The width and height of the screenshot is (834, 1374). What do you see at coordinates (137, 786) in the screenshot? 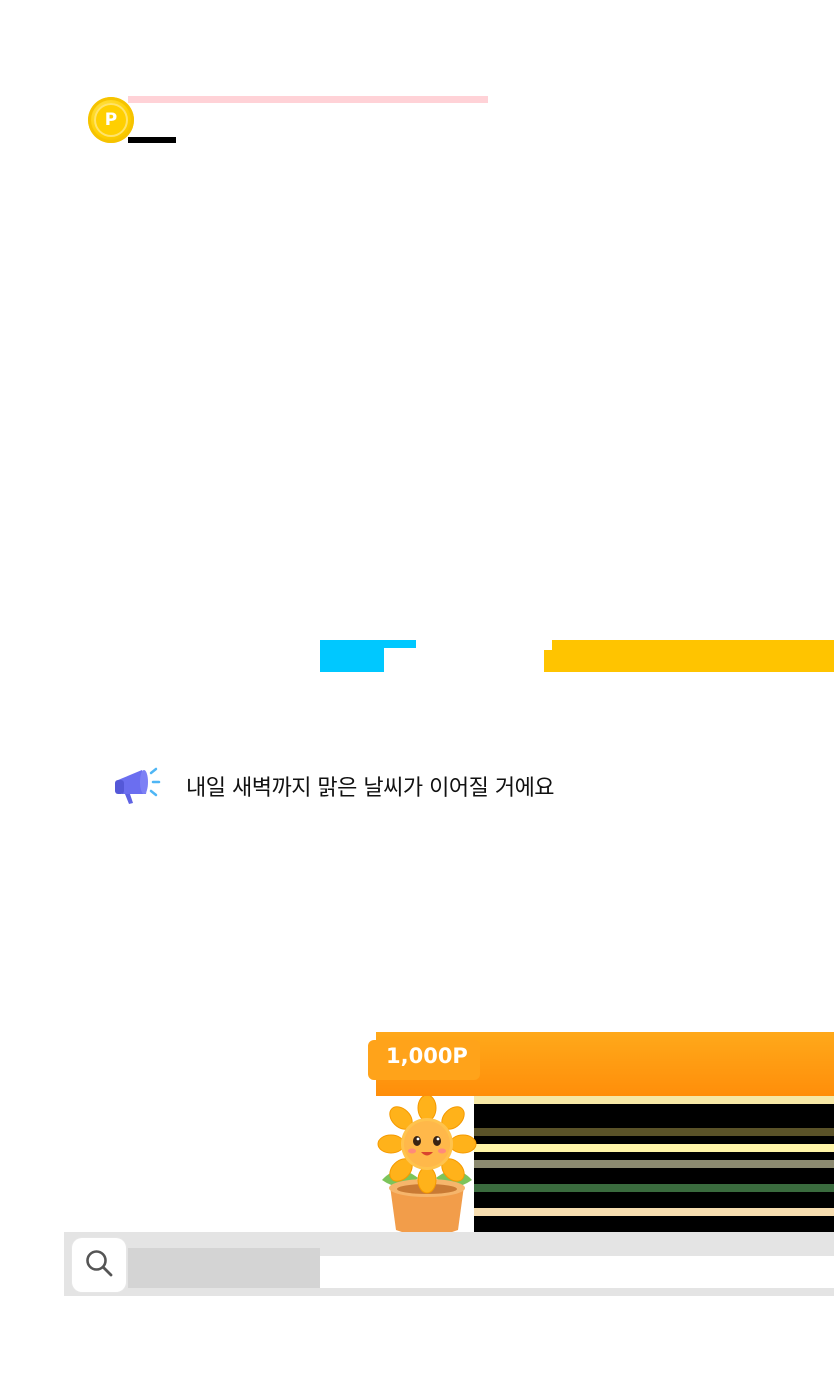
I see `megaphone-icon` at bounding box center [137, 786].